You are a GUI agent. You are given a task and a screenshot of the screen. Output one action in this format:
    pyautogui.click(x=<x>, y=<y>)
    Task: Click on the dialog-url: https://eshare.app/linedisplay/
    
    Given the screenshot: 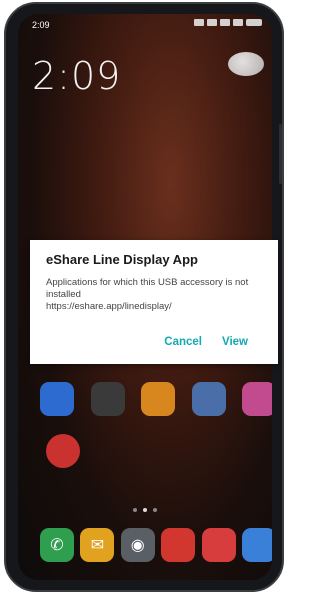 What is the action you would take?
    pyautogui.click(x=109, y=306)
    